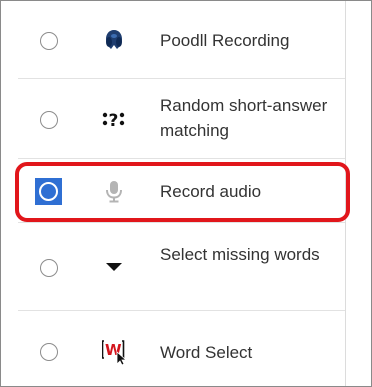 The height and width of the screenshot is (387, 372). I want to click on question-type-label: Random short-answer matching, so click(244, 118).